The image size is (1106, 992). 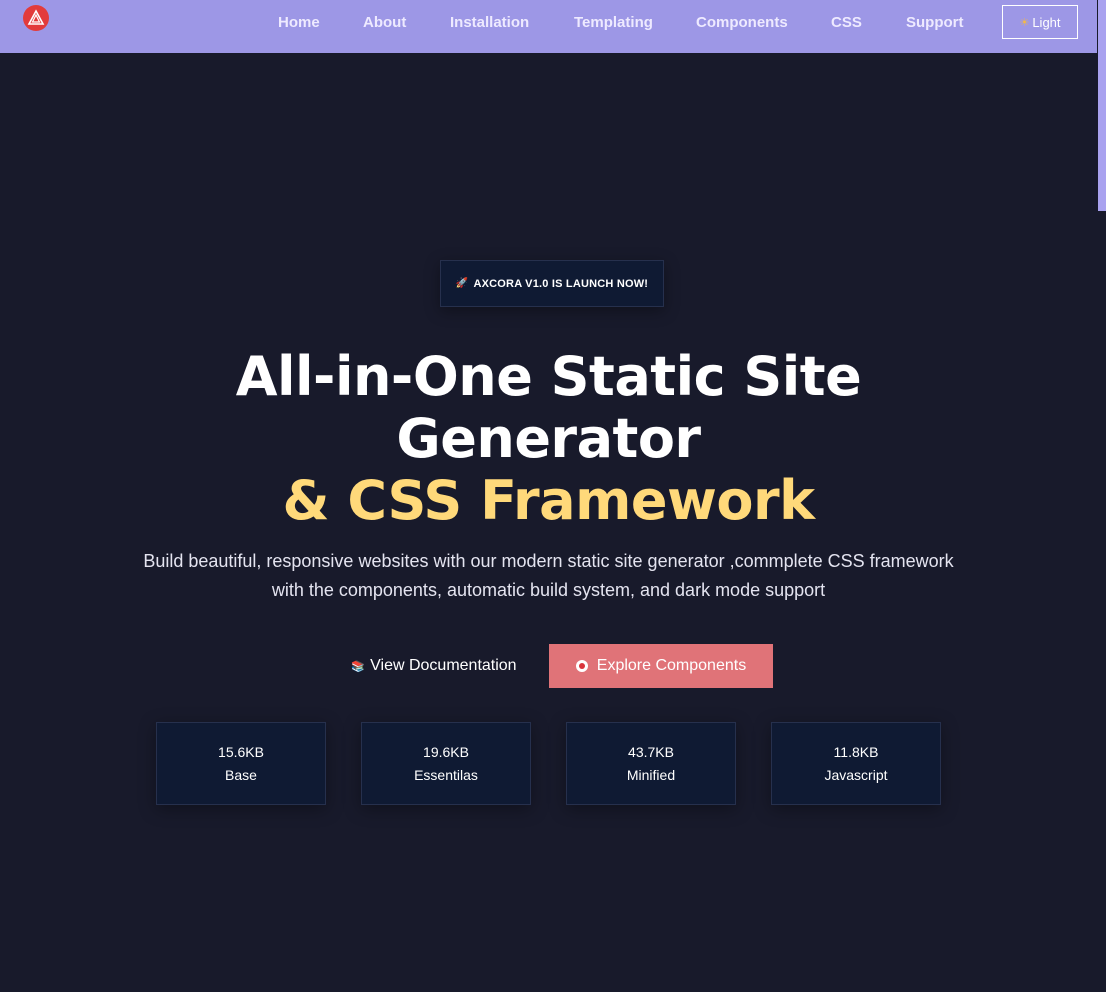 What do you see at coordinates (299, 22) in the screenshot?
I see `nav-link-home: Home` at bounding box center [299, 22].